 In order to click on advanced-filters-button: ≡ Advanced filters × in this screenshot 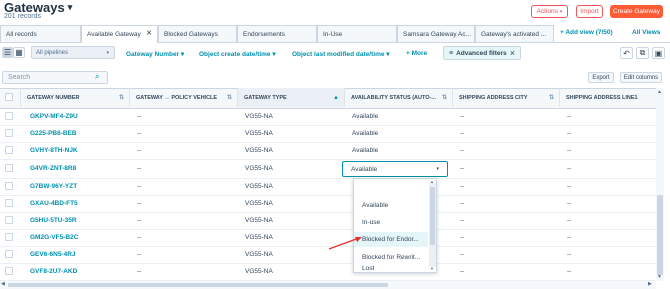, I will do `click(482, 53)`.